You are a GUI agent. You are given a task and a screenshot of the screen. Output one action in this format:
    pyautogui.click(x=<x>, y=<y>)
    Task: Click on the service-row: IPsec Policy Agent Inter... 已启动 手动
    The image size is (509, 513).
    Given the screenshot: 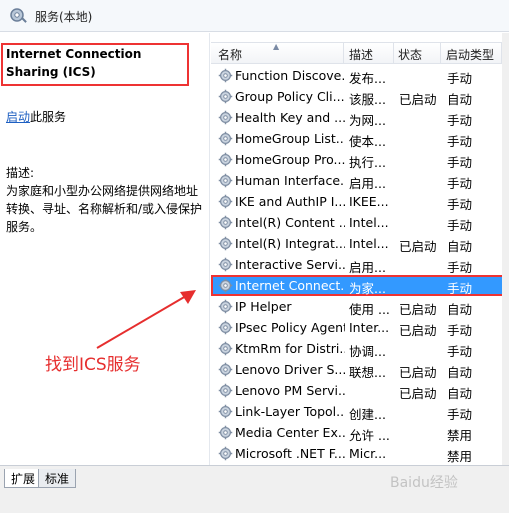 What is the action you would take?
    pyautogui.click(x=360, y=327)
    